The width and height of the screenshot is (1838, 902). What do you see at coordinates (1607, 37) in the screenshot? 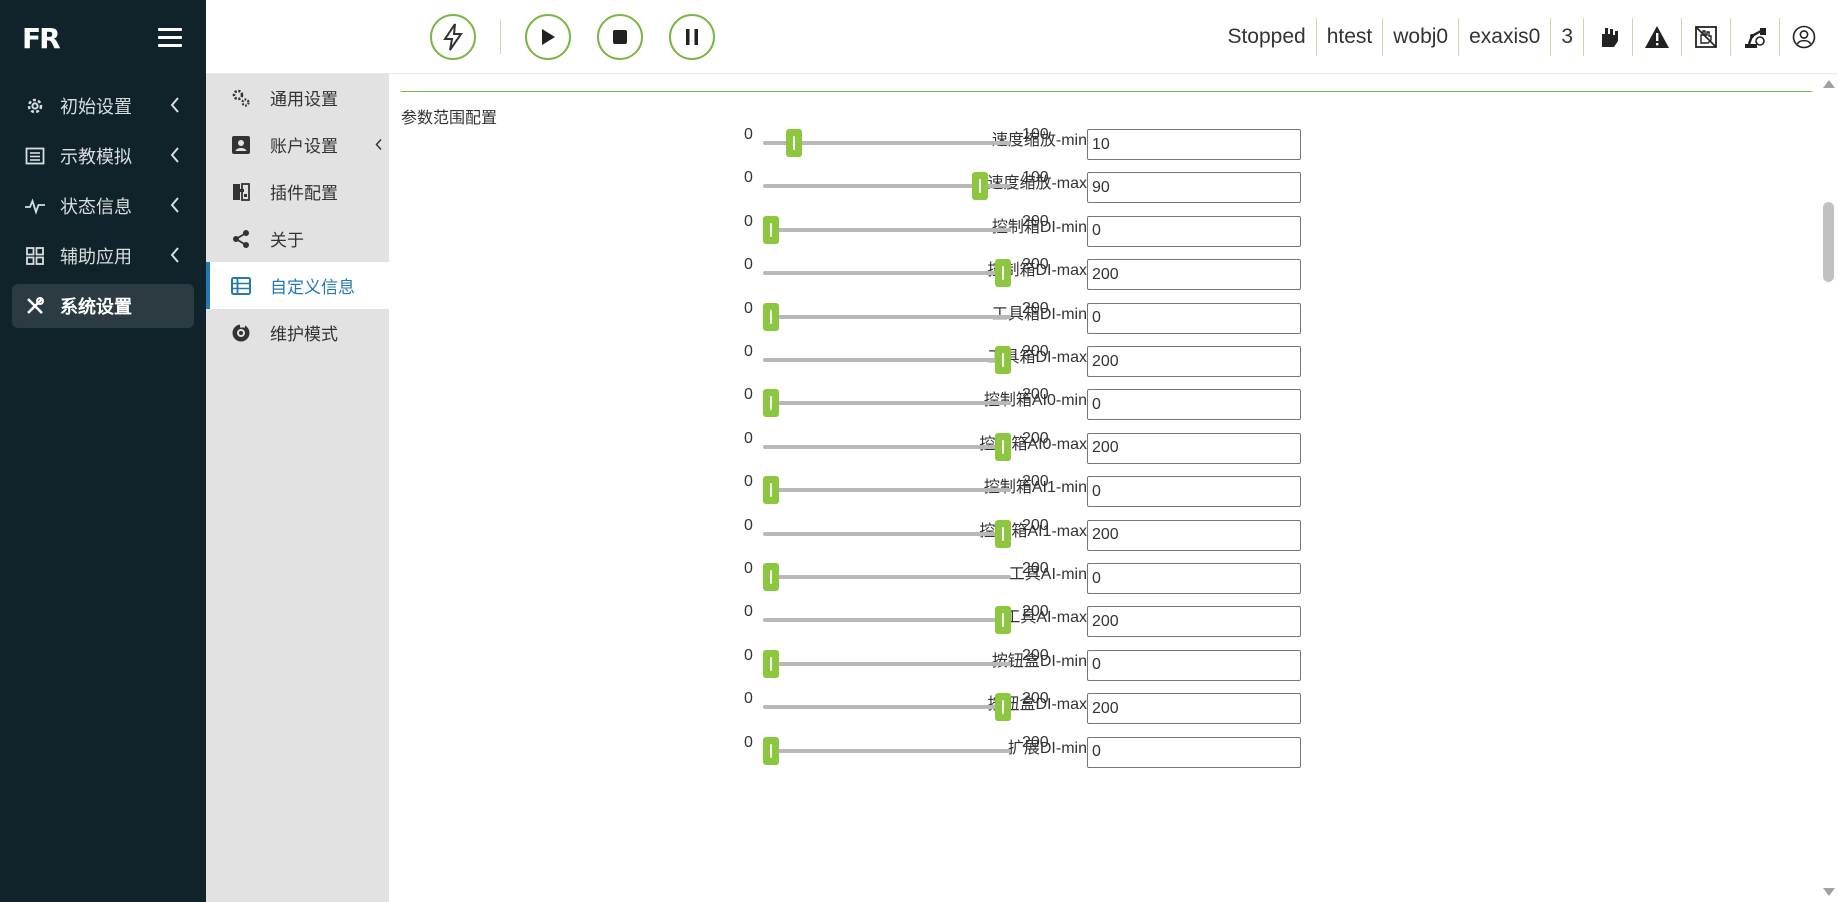
I see `hand-mode-icon` at bounding box center [1607, 37].